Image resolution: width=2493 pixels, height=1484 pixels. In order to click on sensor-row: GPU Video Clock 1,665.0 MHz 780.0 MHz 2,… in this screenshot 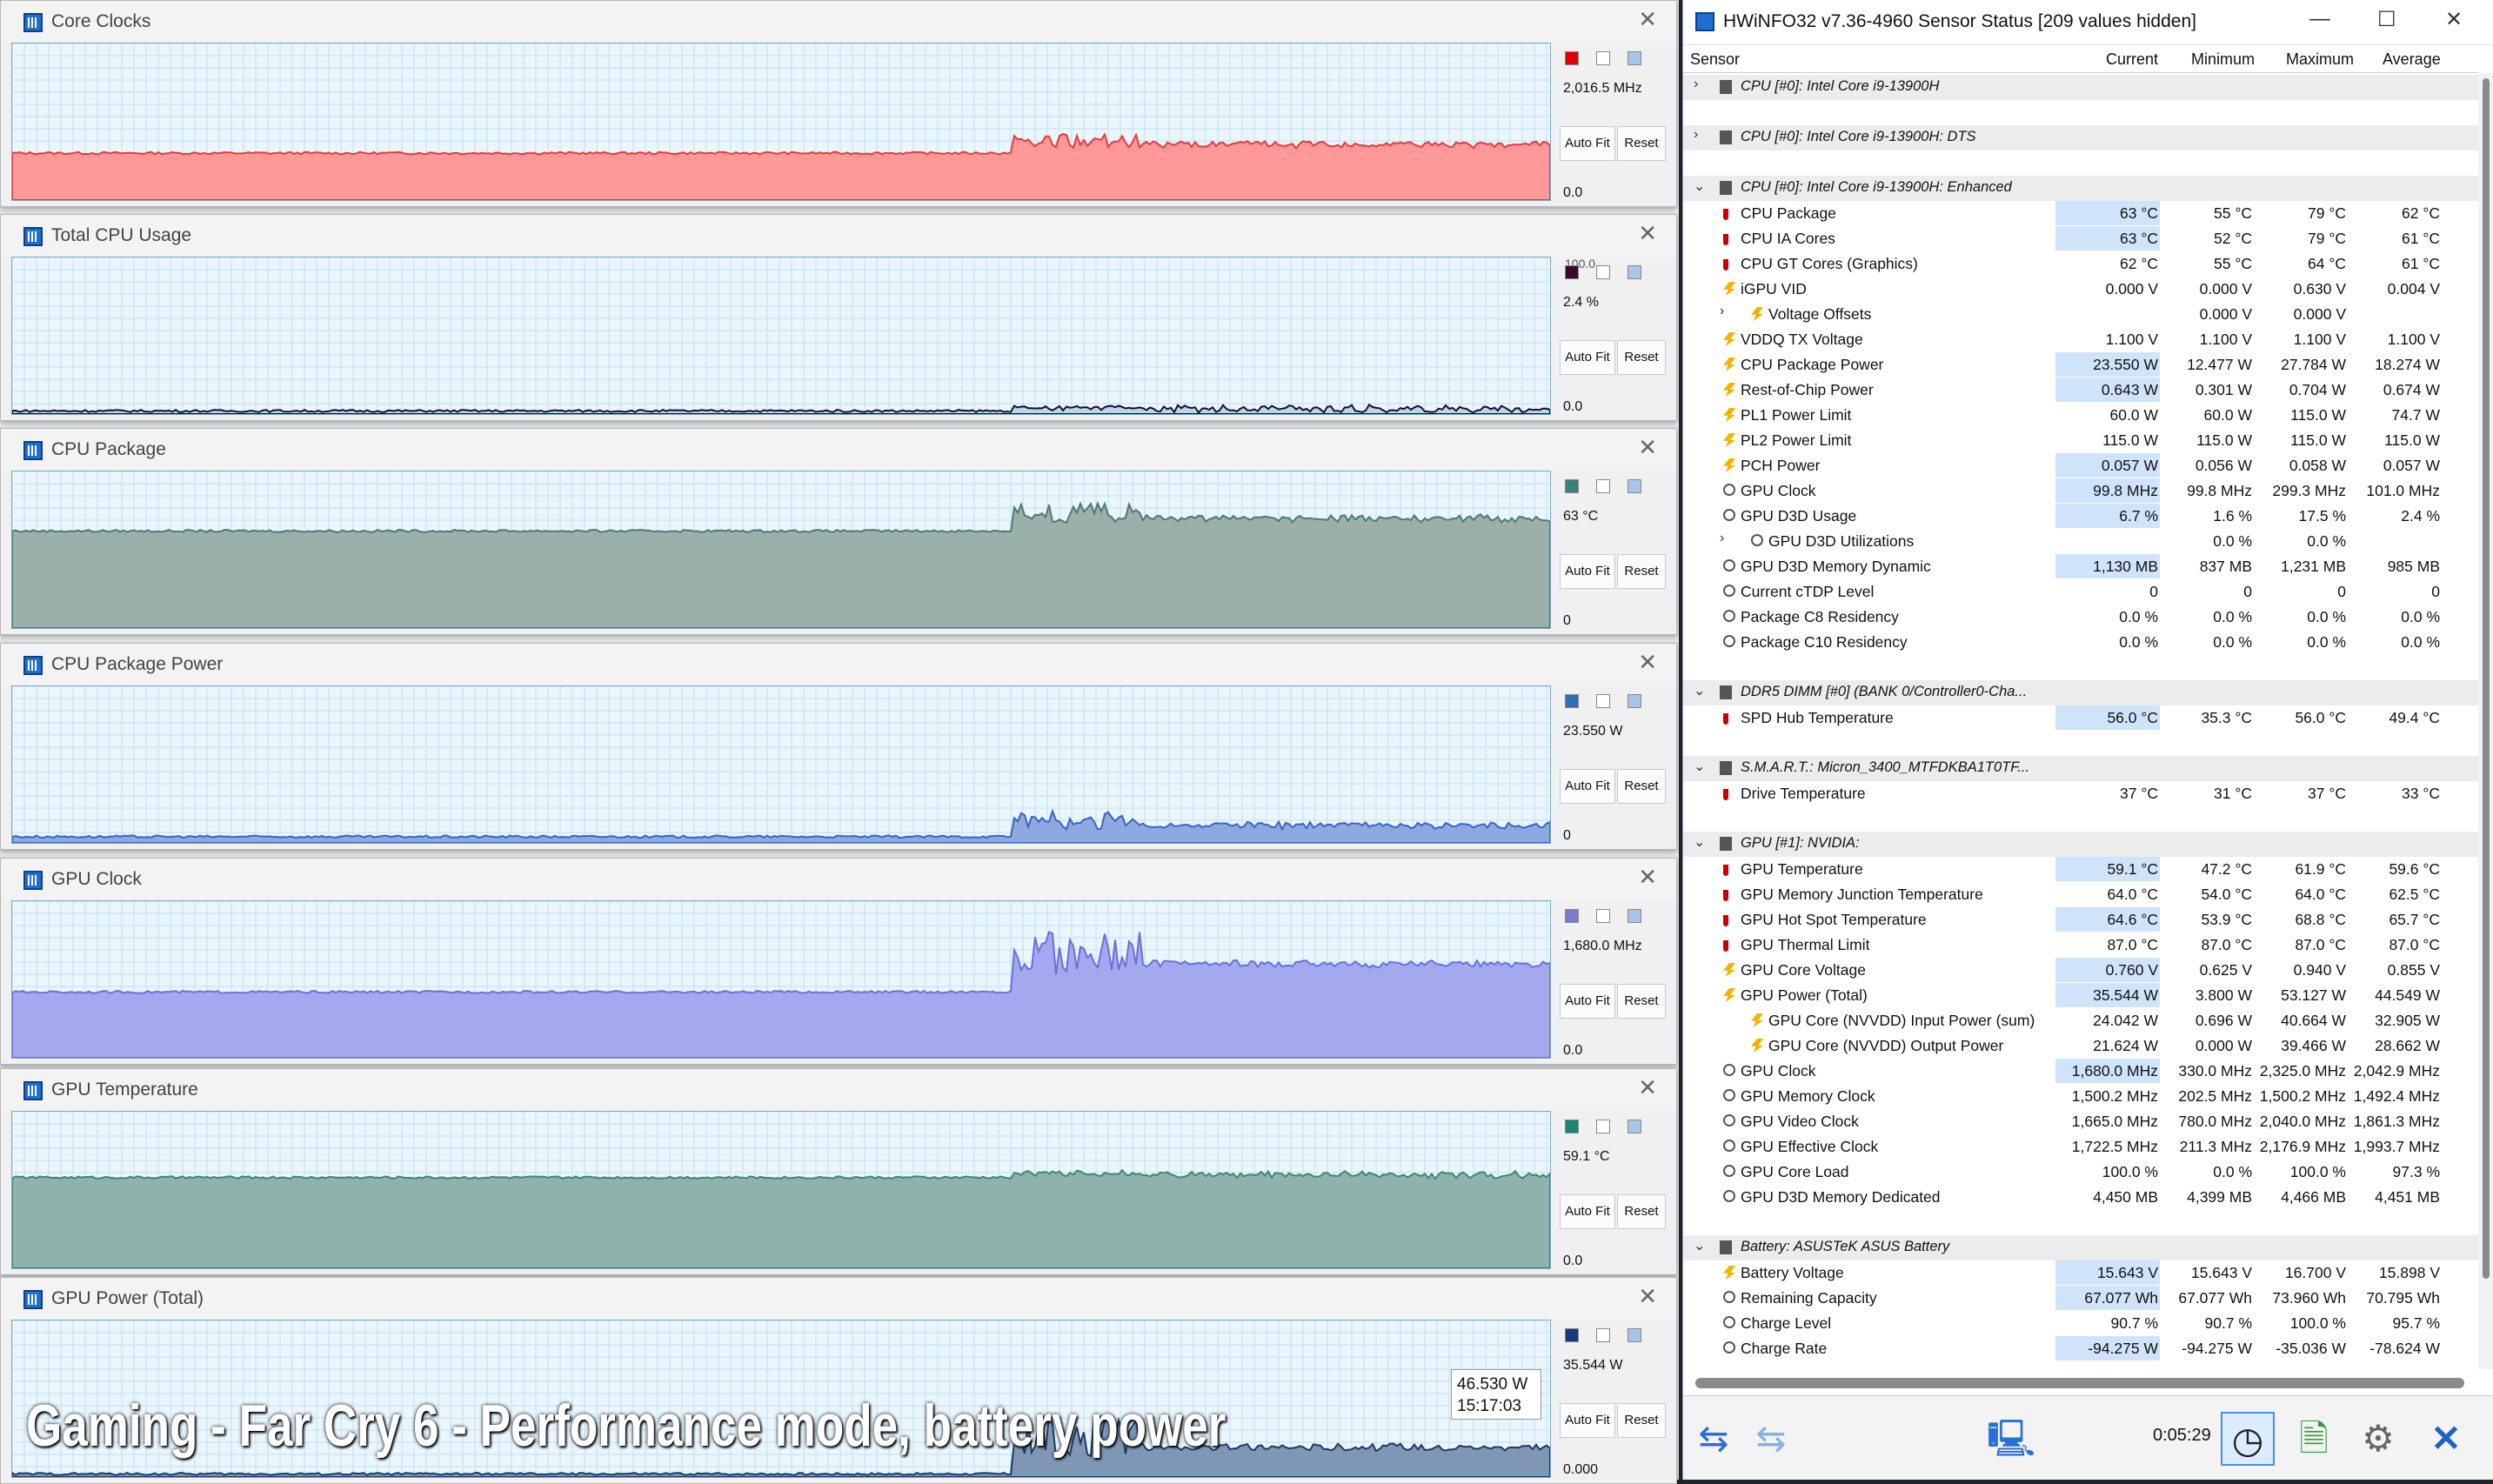, I will do `click(2080, 1121)`.